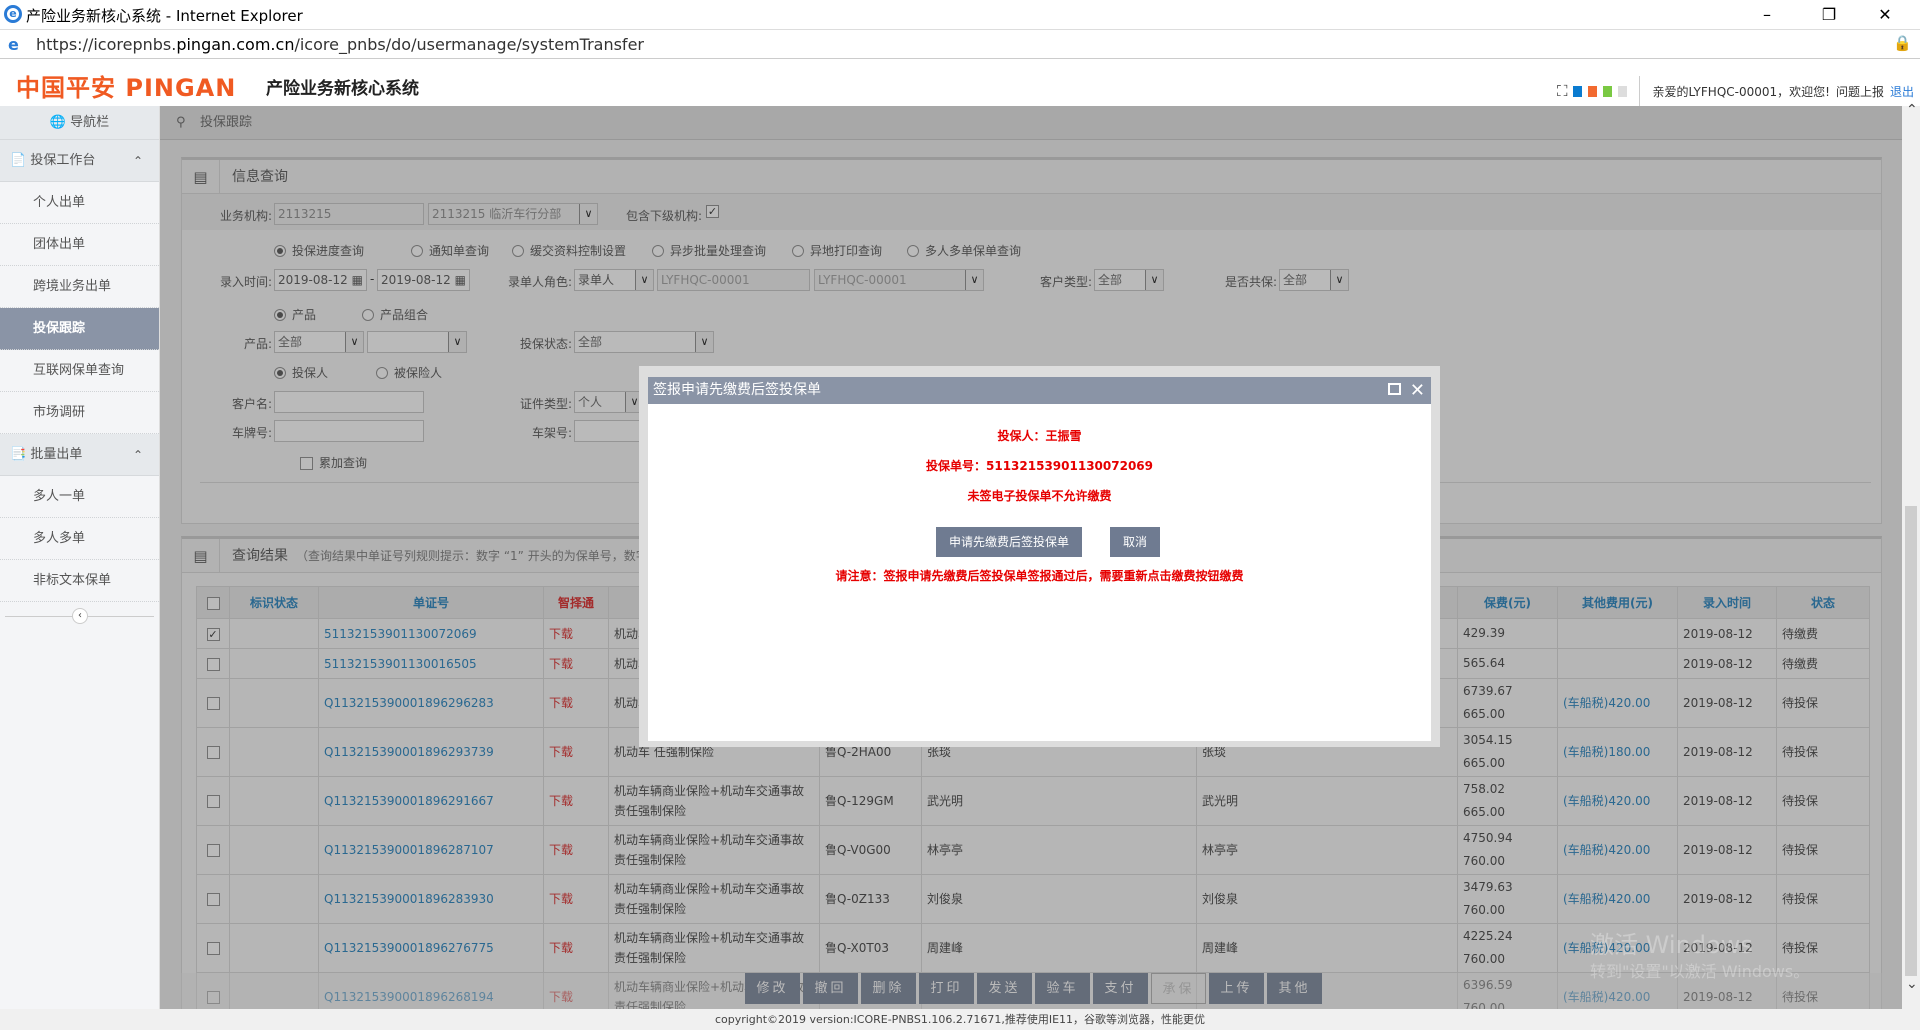  I want to click on divider, so click(1640, 91).